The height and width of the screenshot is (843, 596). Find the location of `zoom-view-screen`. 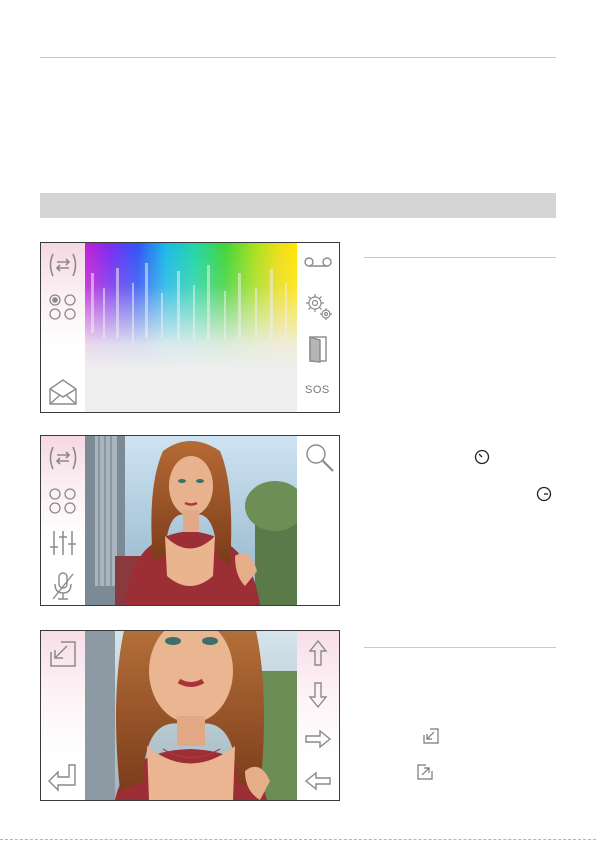

zoom-view-screen is located at coordinates (190, 715).